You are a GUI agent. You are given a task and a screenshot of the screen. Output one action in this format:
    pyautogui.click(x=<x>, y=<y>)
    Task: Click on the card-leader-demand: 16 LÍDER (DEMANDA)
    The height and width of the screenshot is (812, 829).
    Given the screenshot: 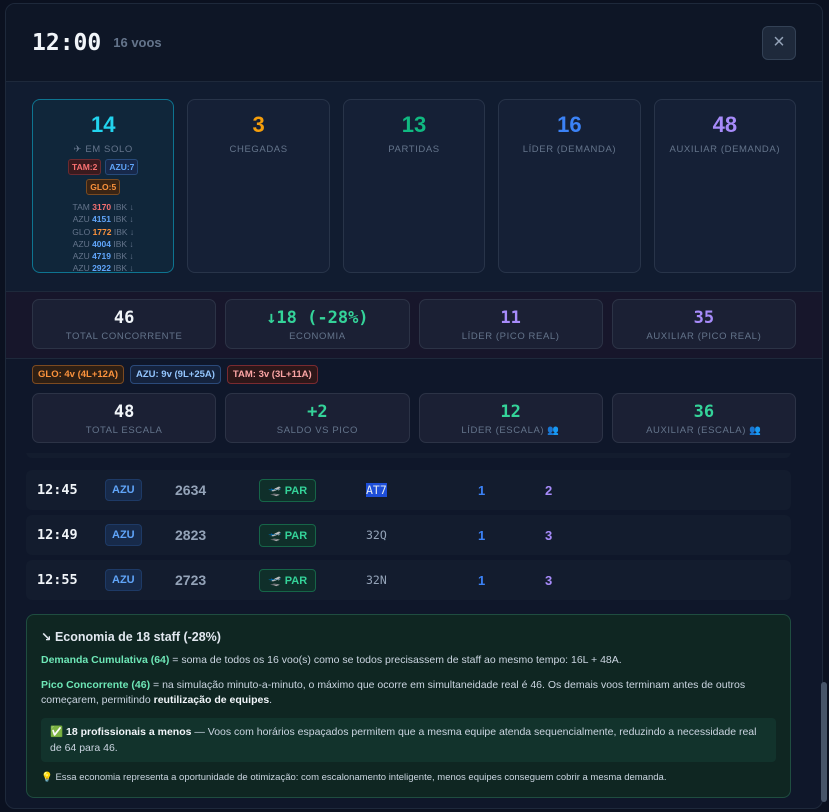 What is the action you would take?
    pyautogui.click(x=569, y=186)
    